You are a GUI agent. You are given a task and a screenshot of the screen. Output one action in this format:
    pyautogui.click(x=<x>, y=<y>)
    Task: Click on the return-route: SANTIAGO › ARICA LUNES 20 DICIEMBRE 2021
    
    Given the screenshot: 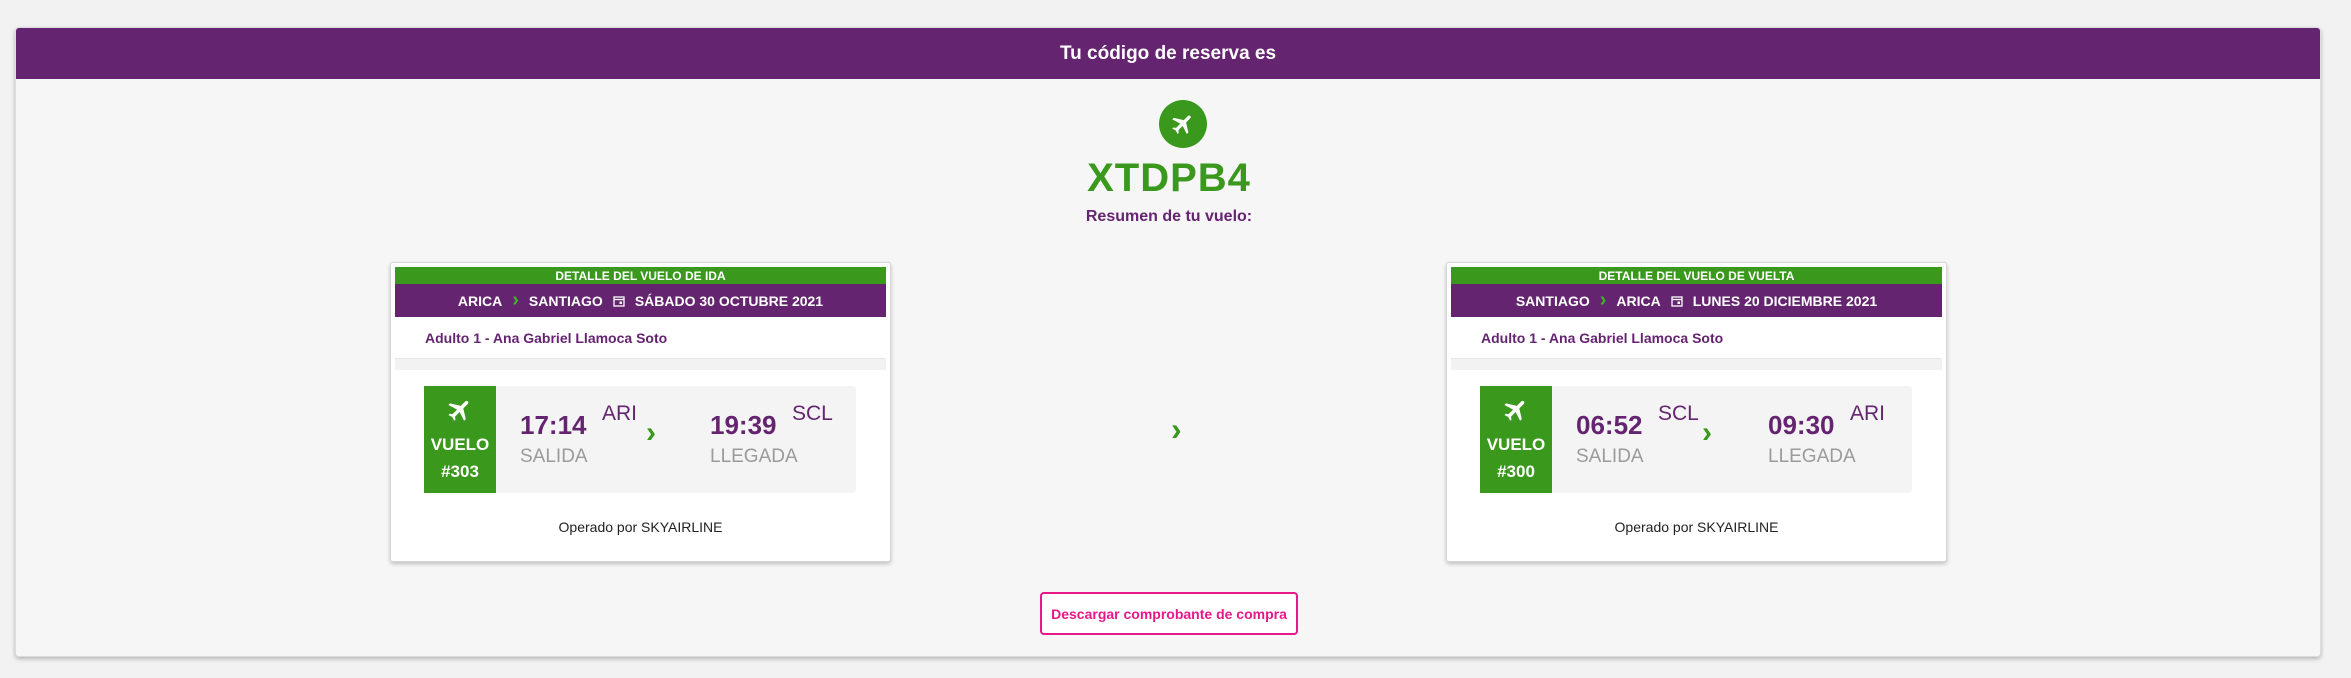 What is the action you would take?
    pyautogui.click(x=1696, y=300)
    